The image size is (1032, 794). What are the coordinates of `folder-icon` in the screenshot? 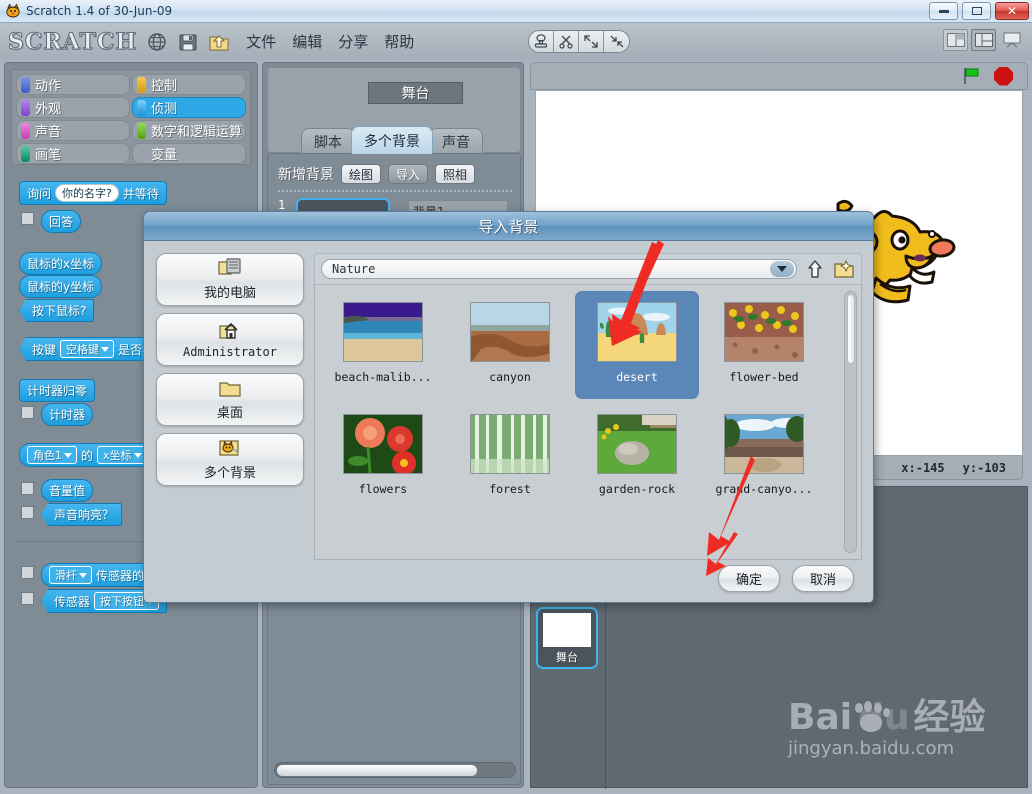 It's located at (230, 389).